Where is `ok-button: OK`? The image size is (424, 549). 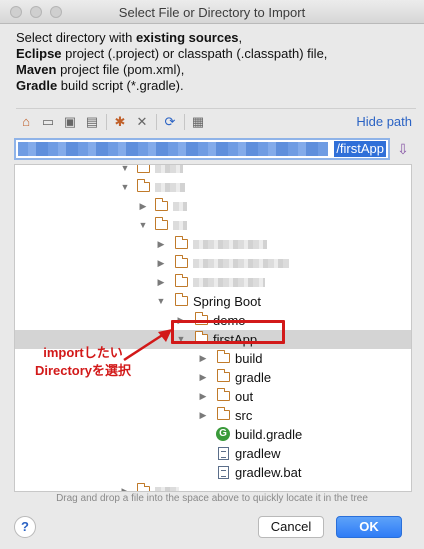
ok-button: OK is located at coordinates (369, 527).